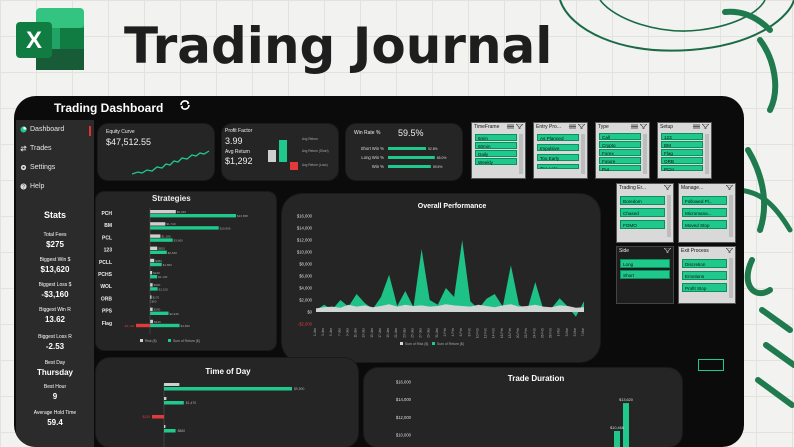 The image size is (794, 447). What do you see at coordinates (47, 129) in the screenshot?
I see `nav-label: Dashboard` at bounding box center [47, 129].